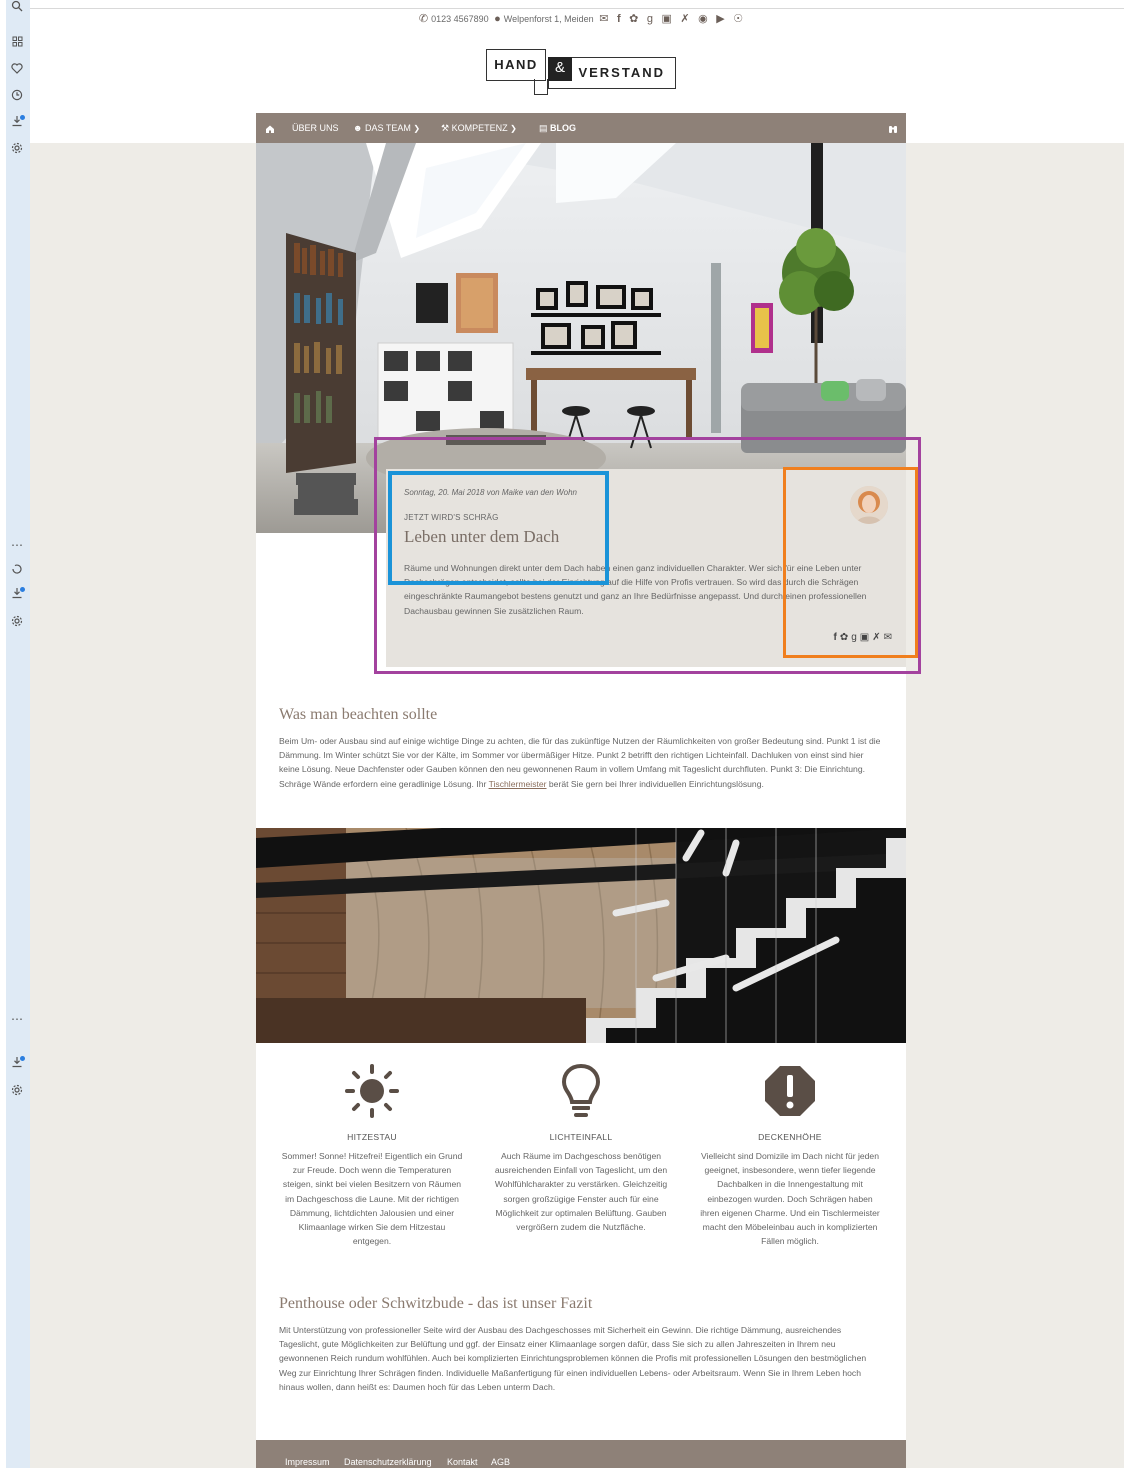 The height and width of the screenshot is (1468, 1124). Describe the element at coordinates (684, 18) in the screenshot. I see `xing-icon: ✗` at that location.